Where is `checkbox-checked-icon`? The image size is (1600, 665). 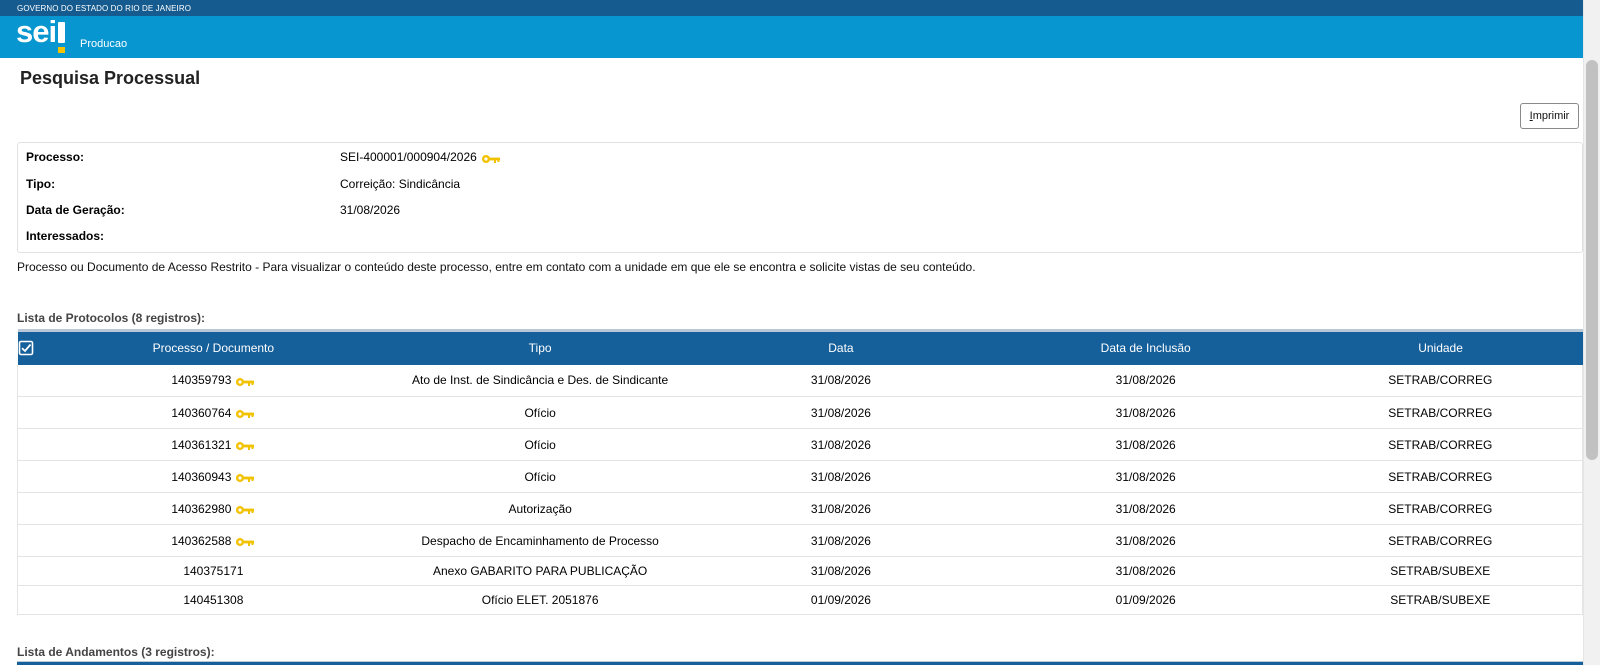
checkbox-checked-icon is located at coordinates (26, 348).